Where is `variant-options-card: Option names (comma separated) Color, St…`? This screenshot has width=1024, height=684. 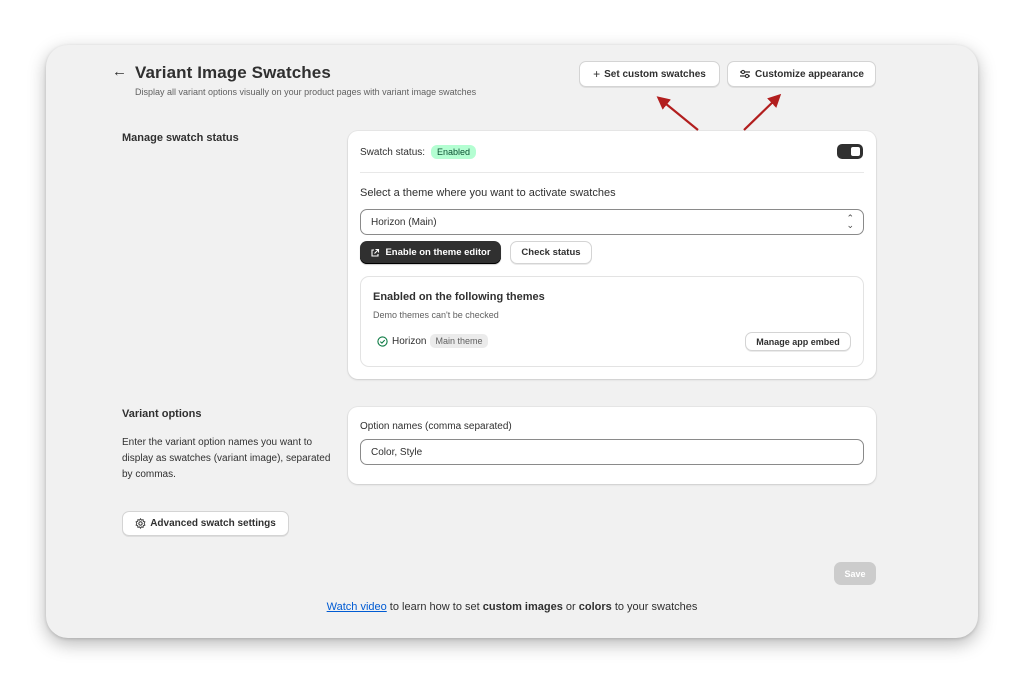 variant-options-card: Option names (comma separated) Color, St… is located at coordinates (612, 445).